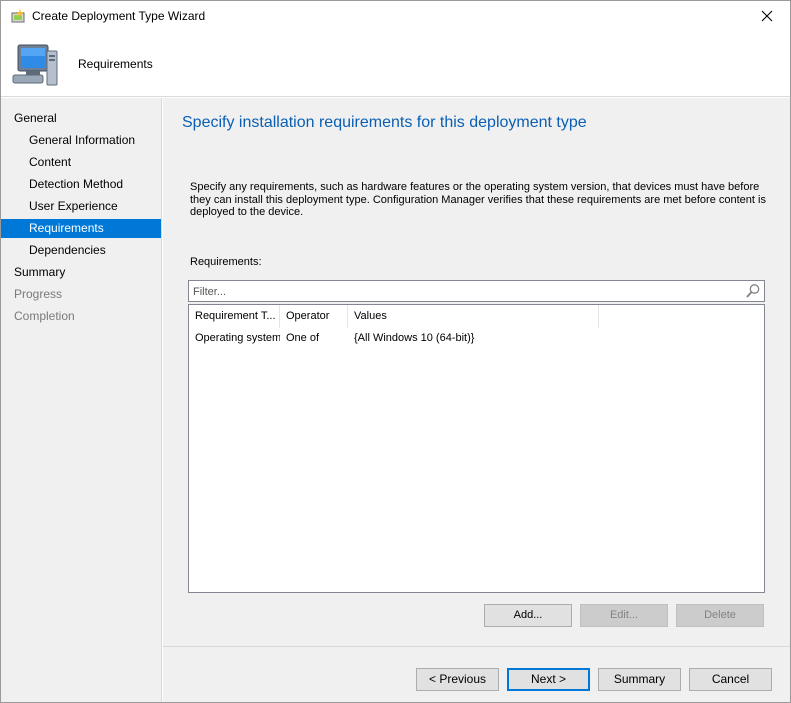 Image resolution: width=791 pixels, height=703 pixels. What do you see at coordinates (81, 272) in the screenshot?
I see `nav-item-summary: Summary` at bounding box center [81, 272].